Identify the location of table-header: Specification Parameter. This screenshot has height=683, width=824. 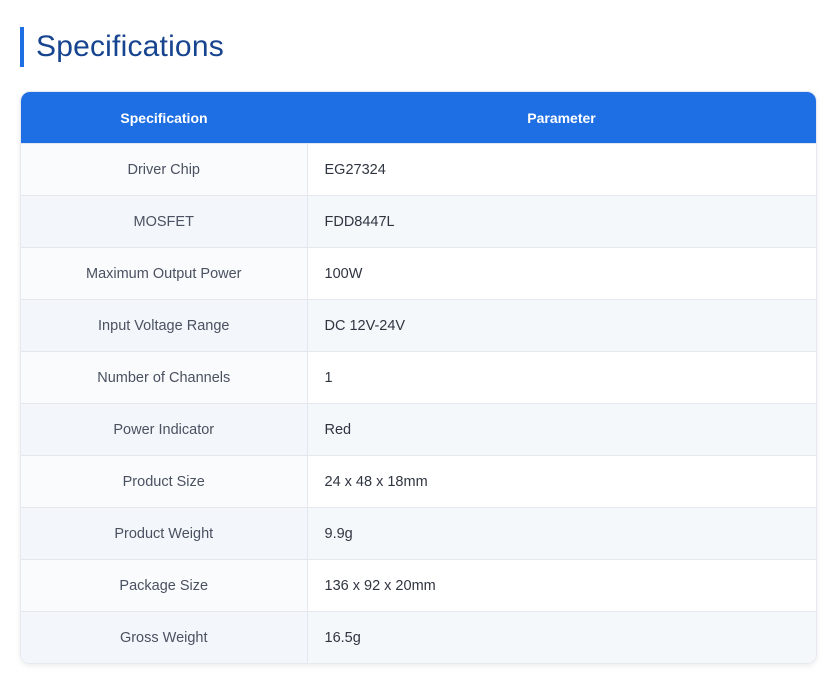
(418, 118).